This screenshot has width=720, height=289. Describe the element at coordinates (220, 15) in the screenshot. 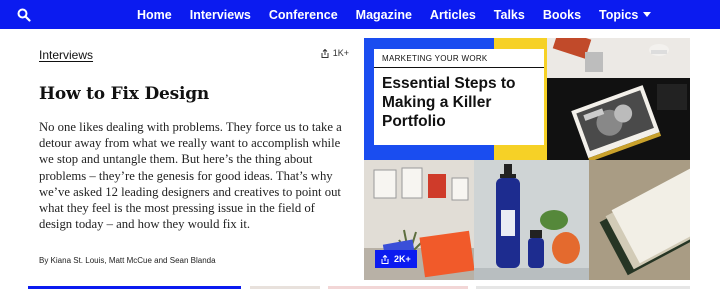

I see `nav-item-interviews: Interviews` at that location.